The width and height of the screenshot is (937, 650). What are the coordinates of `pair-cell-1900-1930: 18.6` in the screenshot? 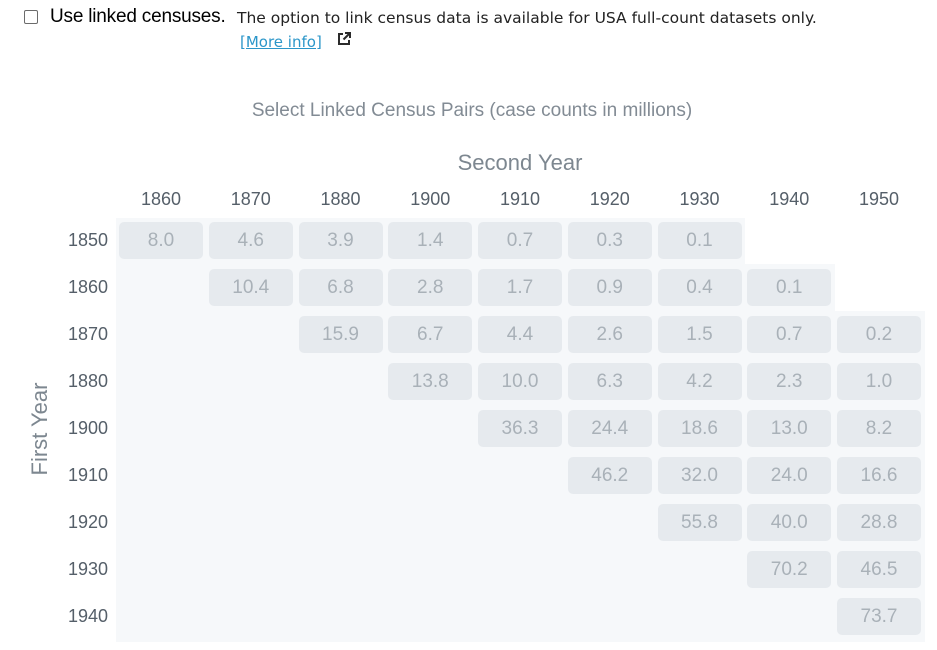 It's located at (699, 428).